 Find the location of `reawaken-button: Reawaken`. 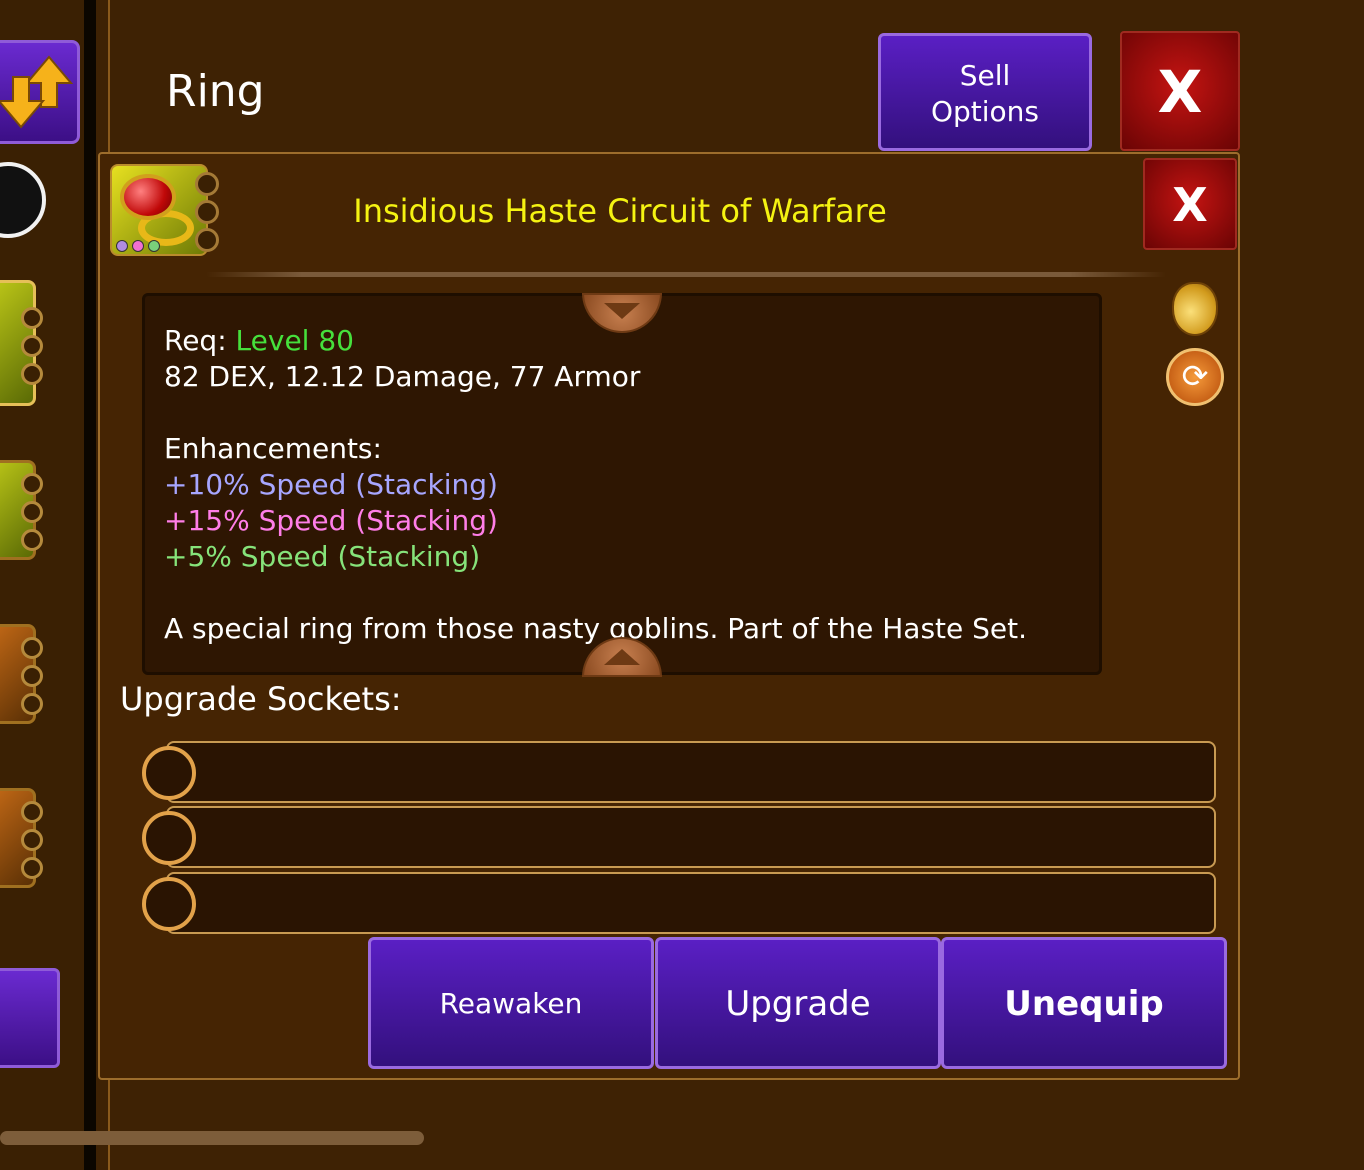

reawaken-button: Reawaken is located at coordinates (511, 1003).